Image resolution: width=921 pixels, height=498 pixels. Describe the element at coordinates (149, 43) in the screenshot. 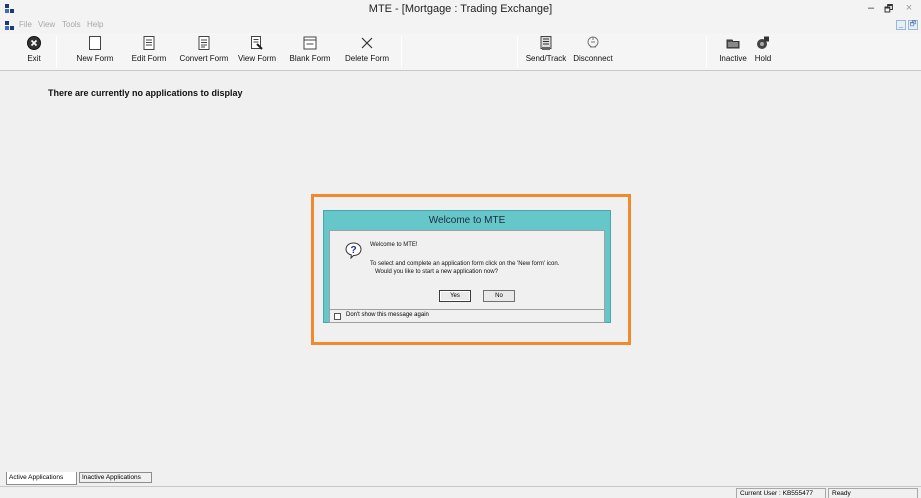

I see `edit-form-icon` at that location.